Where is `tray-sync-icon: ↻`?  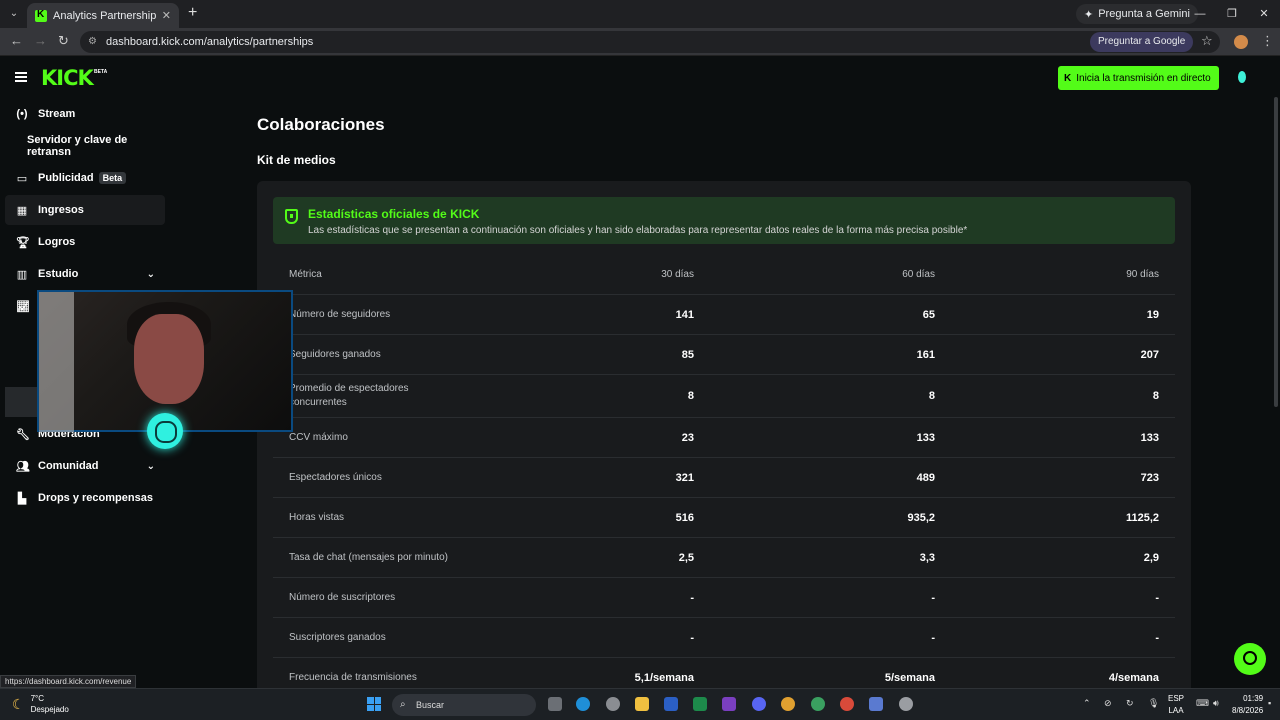 tray-sync-icon: ↻ is located at coordinates (1130, 703).